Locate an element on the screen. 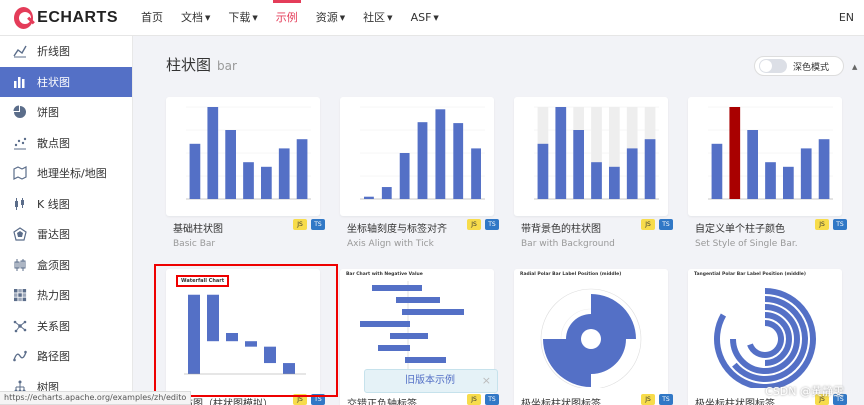  nav-item-0: 首页 is located at coordinates (152, 18).